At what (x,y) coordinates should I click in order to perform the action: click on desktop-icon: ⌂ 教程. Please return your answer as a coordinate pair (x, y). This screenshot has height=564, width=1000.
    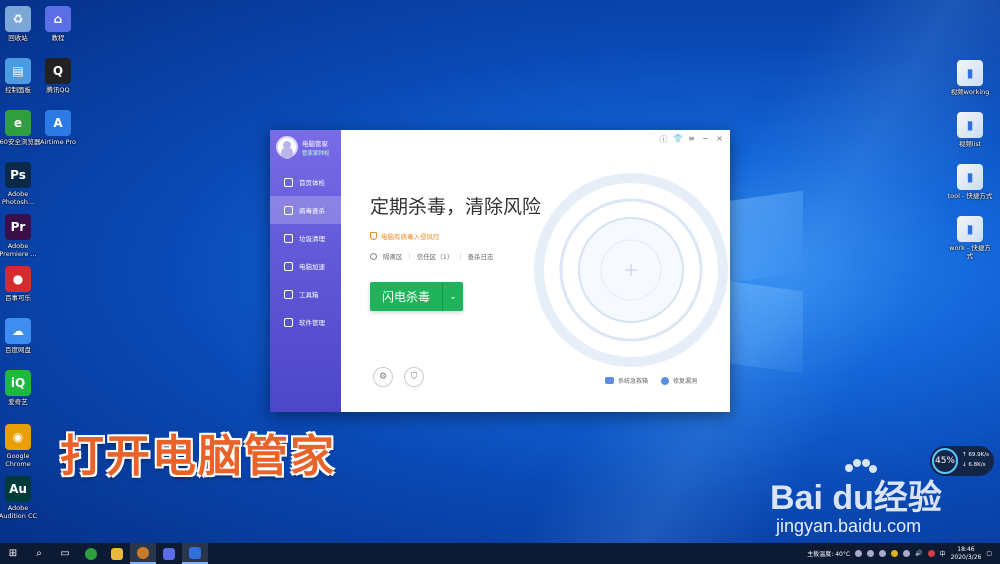
    Looking at the image, I should click on (58, 24).